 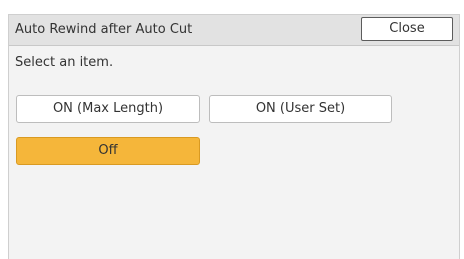 I want to click on option-on-max-length-button: ON (Max Length), so click(x=108, y=109).